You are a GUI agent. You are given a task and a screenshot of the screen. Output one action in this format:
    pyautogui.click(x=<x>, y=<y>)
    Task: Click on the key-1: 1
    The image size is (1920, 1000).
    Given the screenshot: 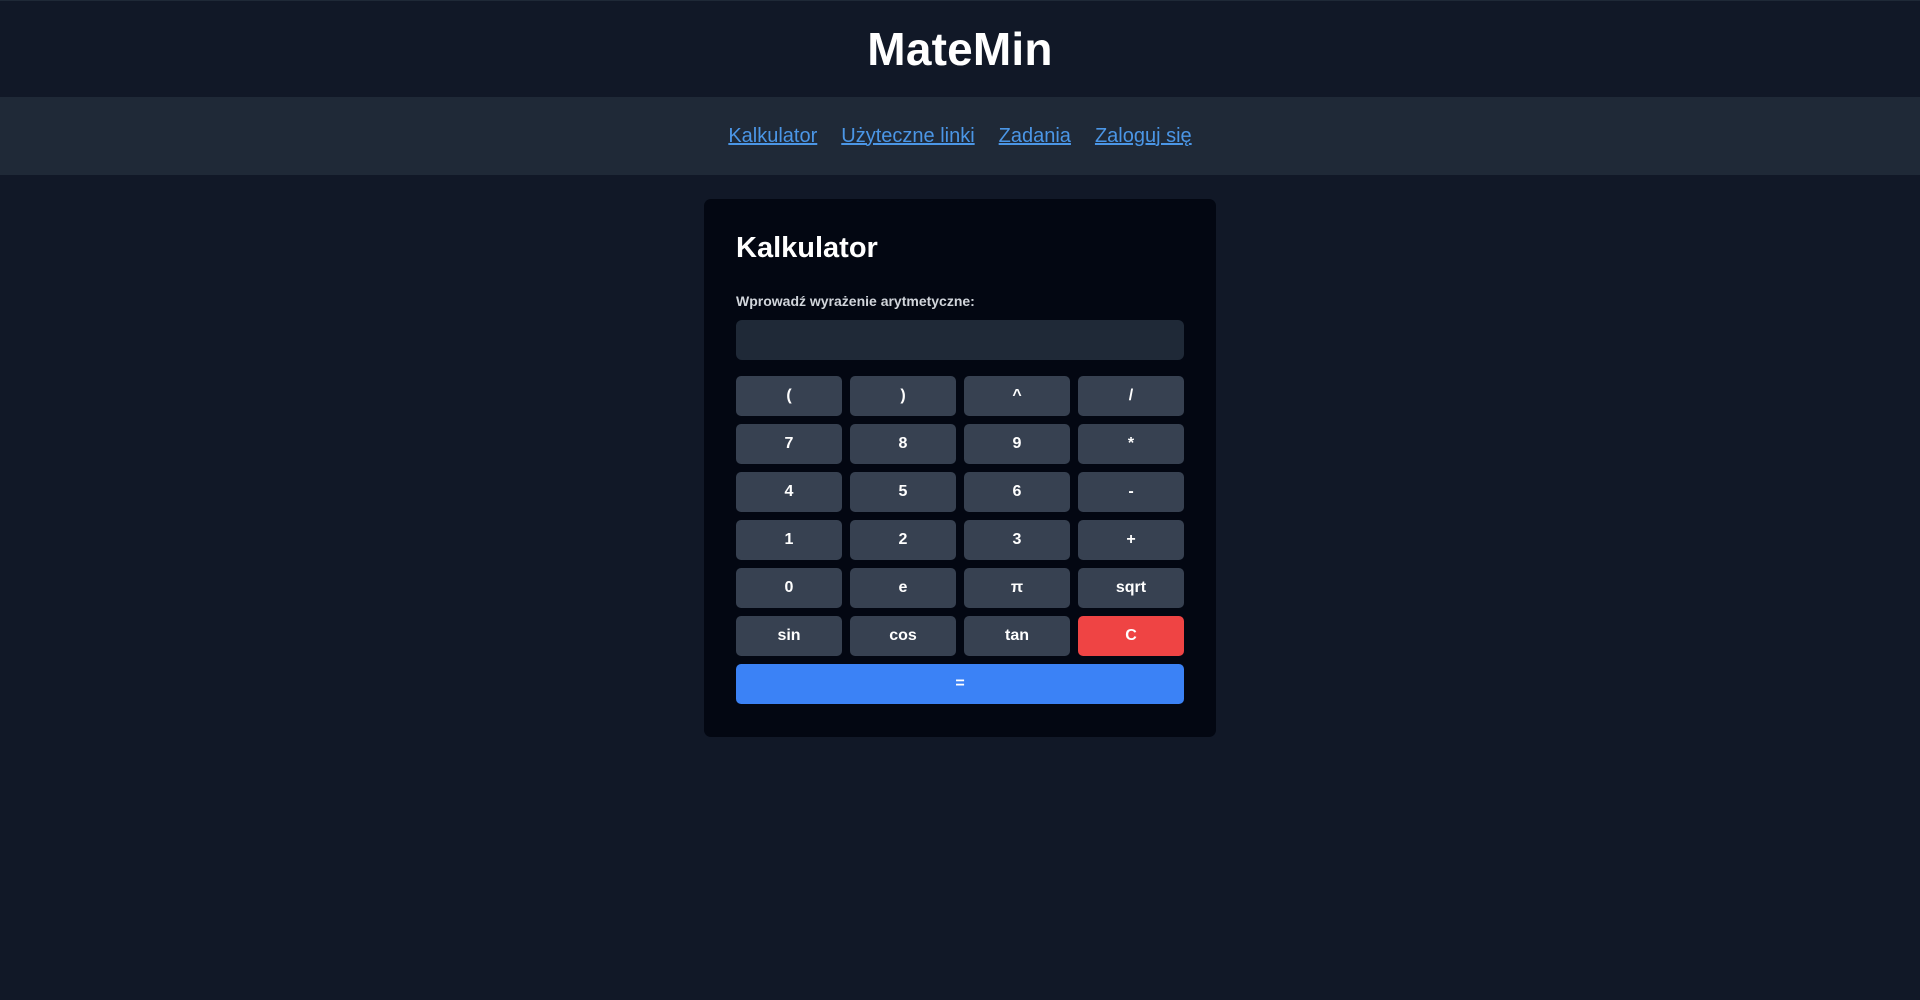 What is the action you would take?
    pyautogui.click(x=789, y=540)
    